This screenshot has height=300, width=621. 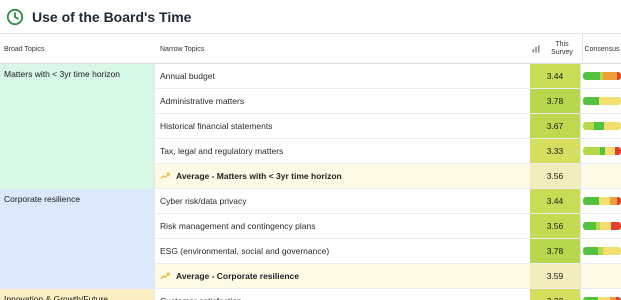 I want to click on survey-score: 3.59, so click(x=555, y=276).